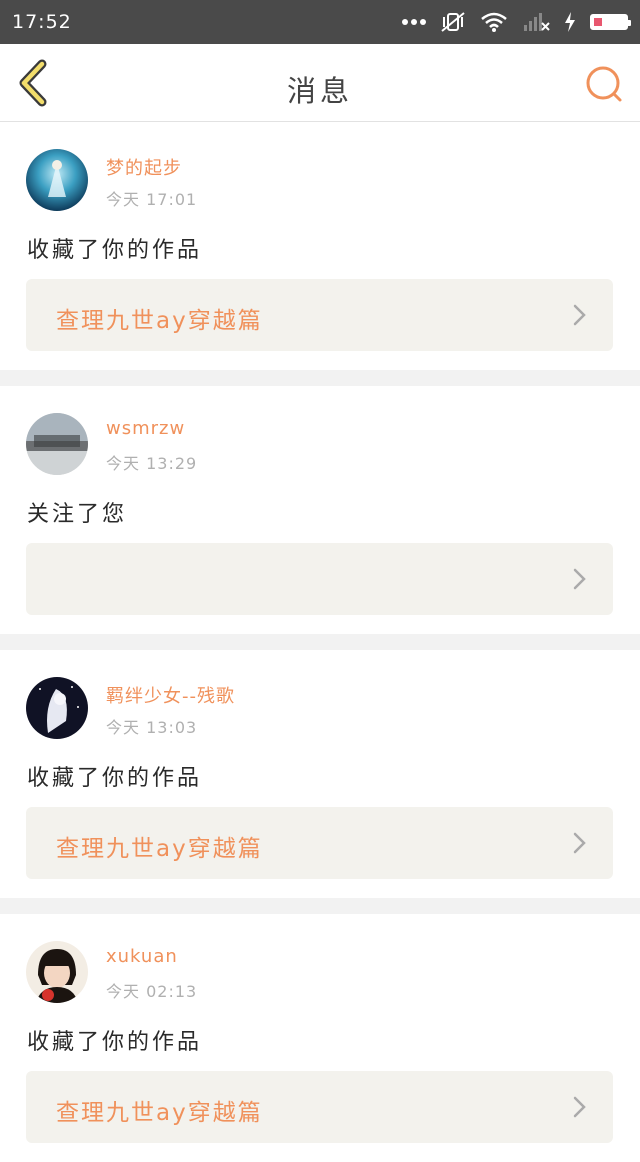 The height and width of the screenshot is (1162, 640). I want to click on status-icons, so click(516, 22).